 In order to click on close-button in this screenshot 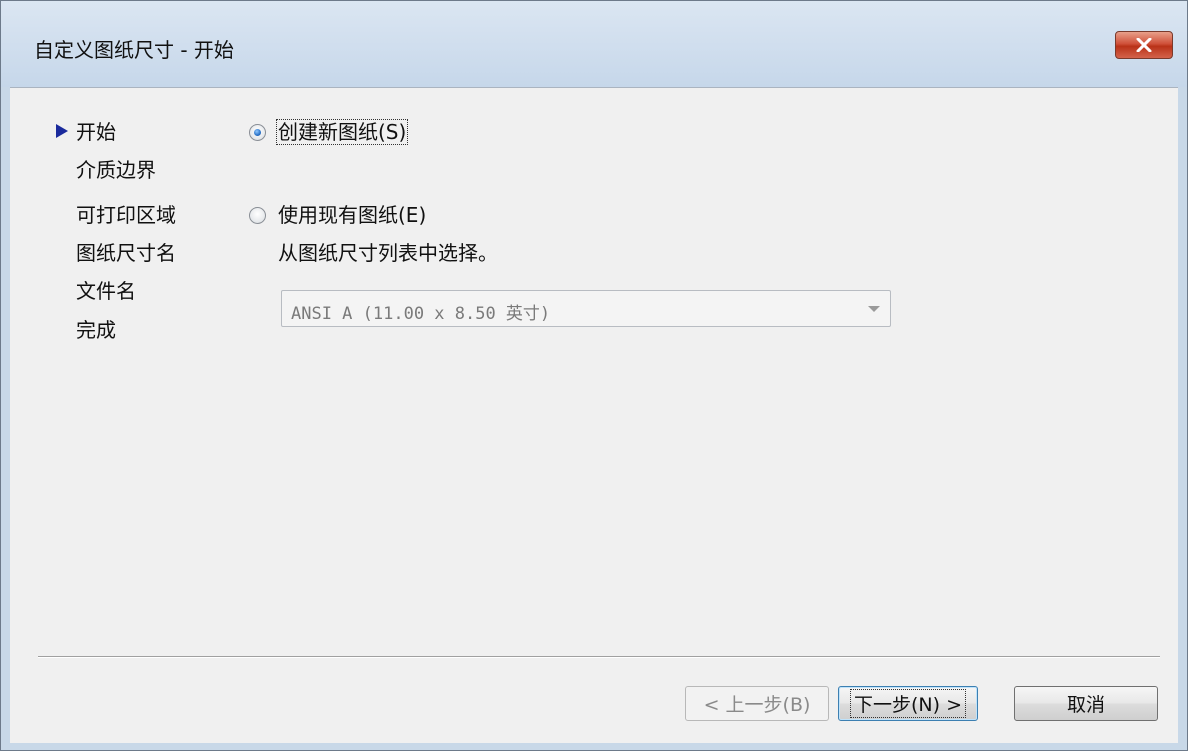, I will do `click(1144, 45)`.